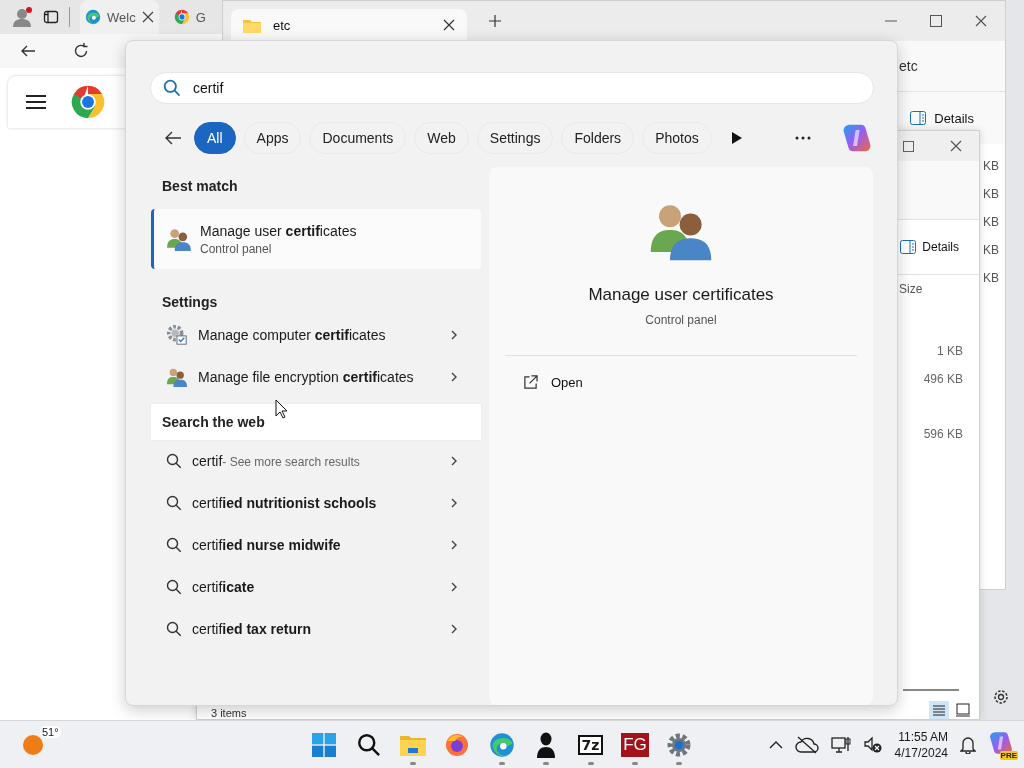 This screenshot has width=1024, height=768. Describe the element at coordinates (236, 248) in the screenshot. I see `result-subtitle: Control panel` at that location.